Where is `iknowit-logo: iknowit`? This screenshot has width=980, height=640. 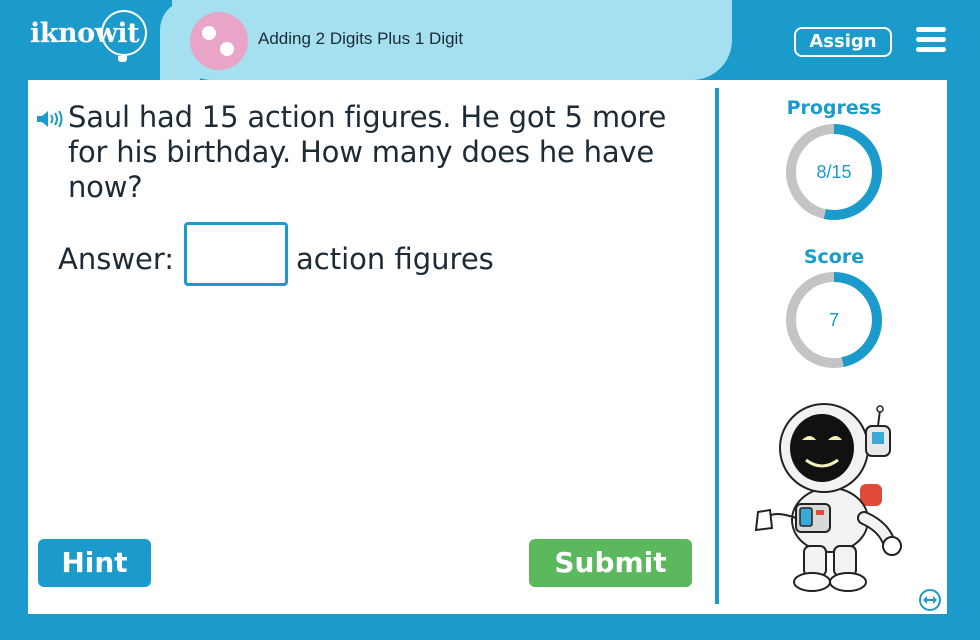 iknowit-logo: iknowit is located at coordinates (89, 36).